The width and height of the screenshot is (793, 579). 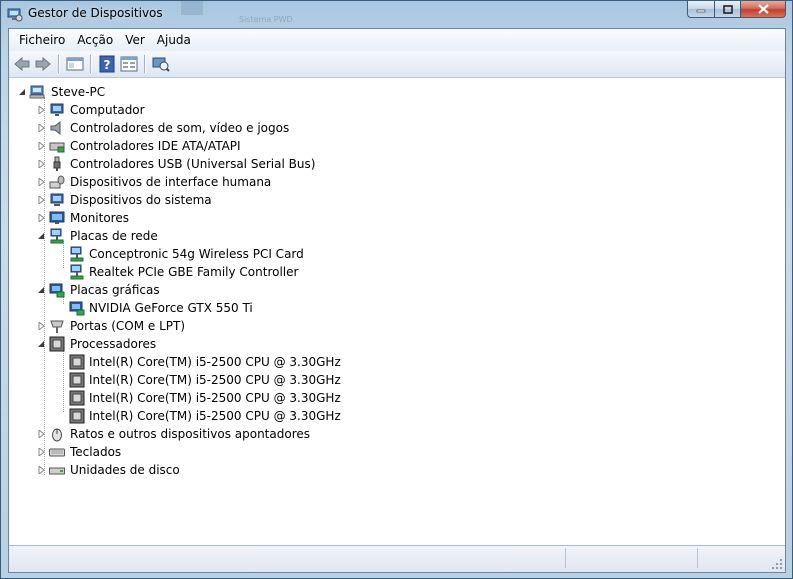 I want to click on menu-ver: Ver, so click(x=135, y=40).